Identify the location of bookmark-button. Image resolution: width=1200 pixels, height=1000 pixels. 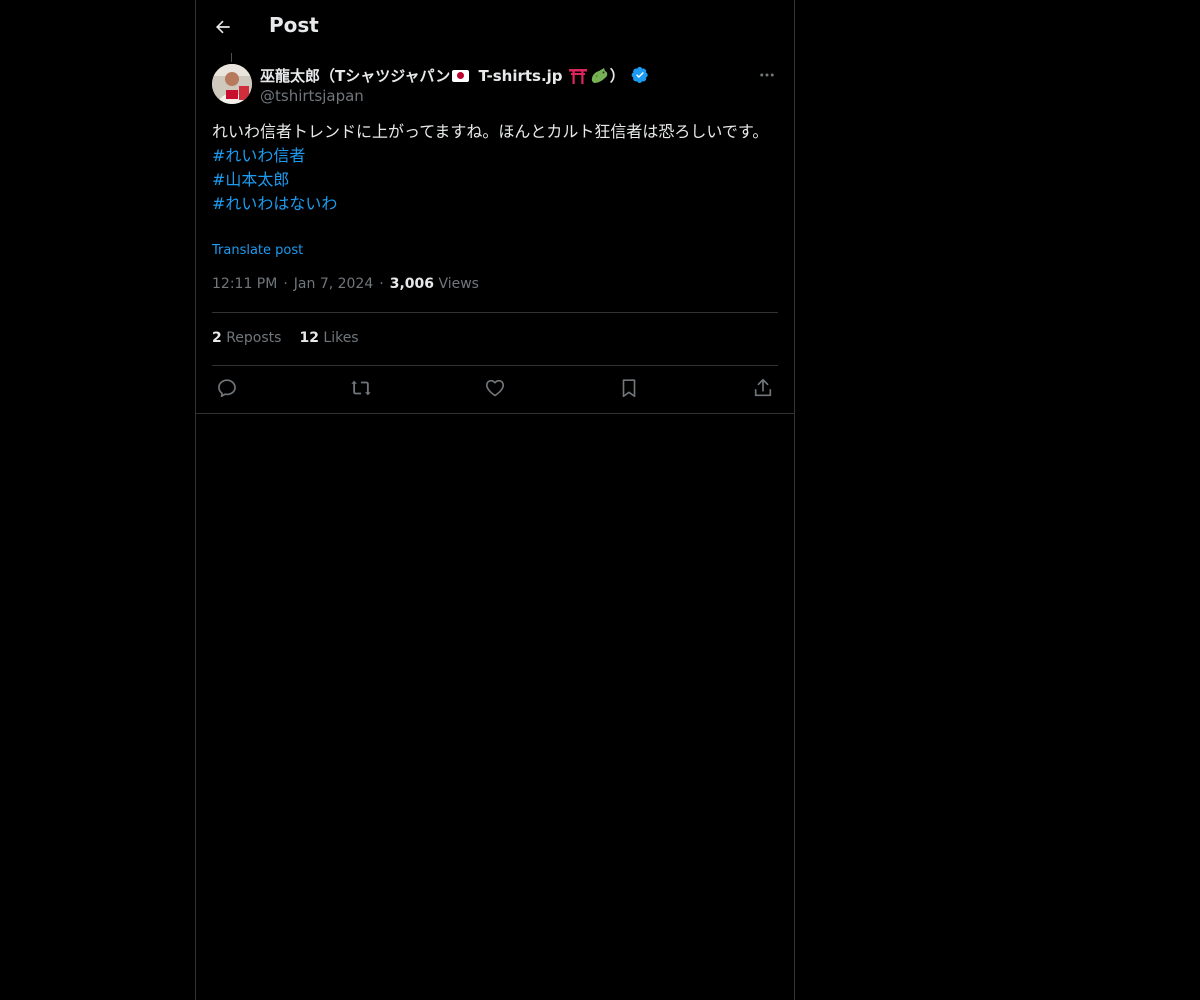
(629, 388).